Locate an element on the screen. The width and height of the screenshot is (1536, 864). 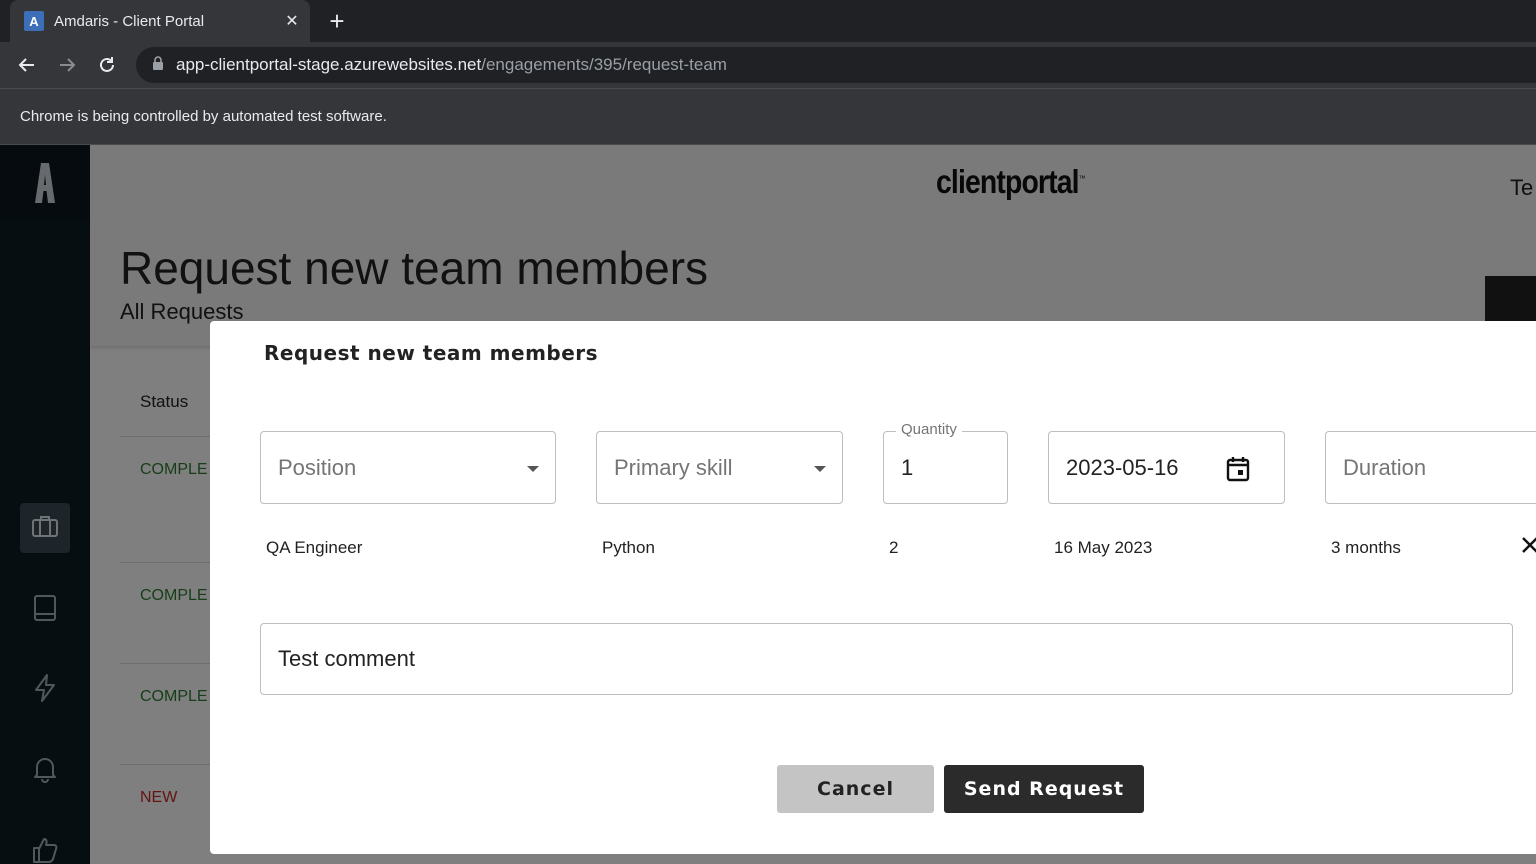
new-tab-icon: + is located at coordinates (337, 21).